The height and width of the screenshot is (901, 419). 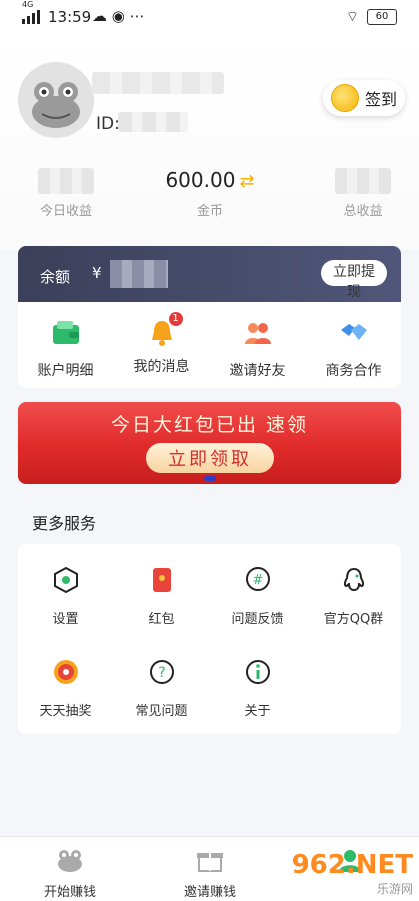 What do you see at coordinates (65, 332) in the screenshot?
I see `wallet-icon` at bounding box center [65, 332].